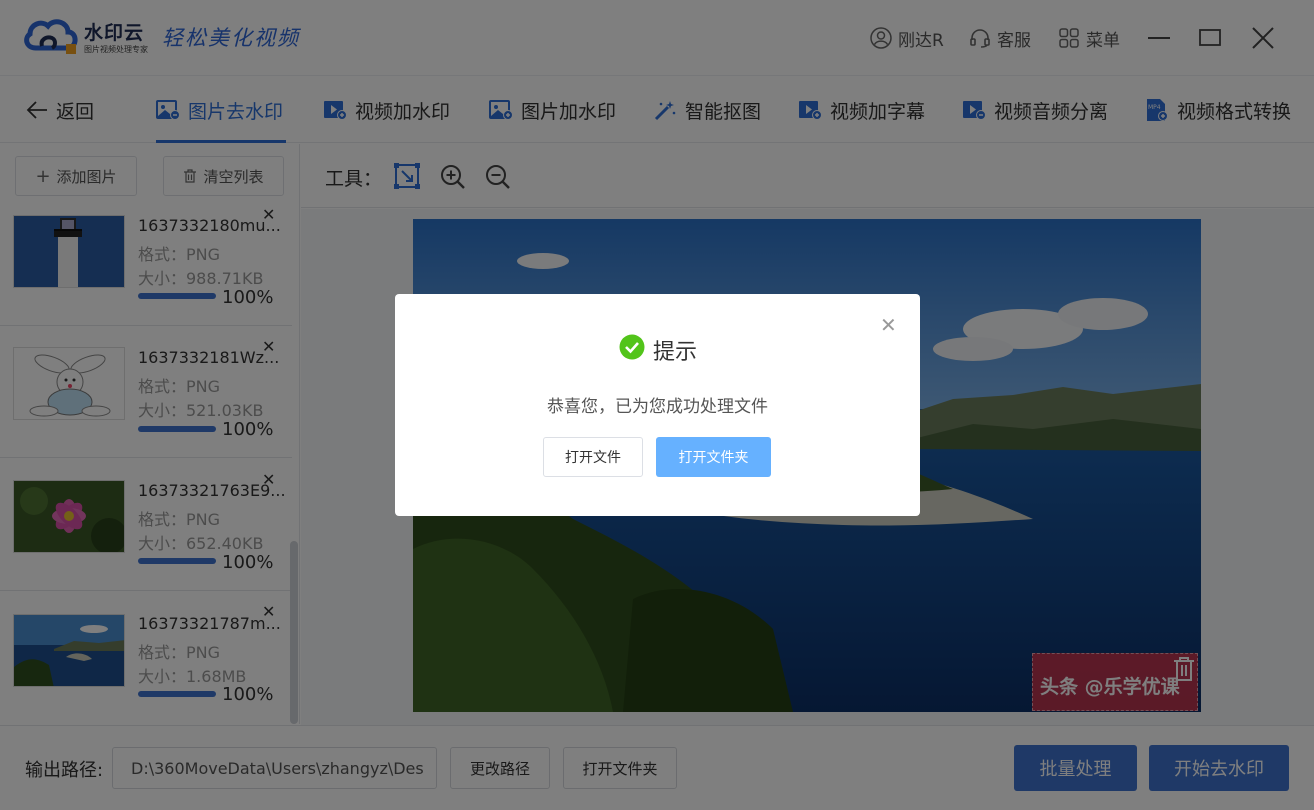 The height and width of the screenshot is (810, 1314). I want to click on dialog-title: 提示, so click(675, 352).